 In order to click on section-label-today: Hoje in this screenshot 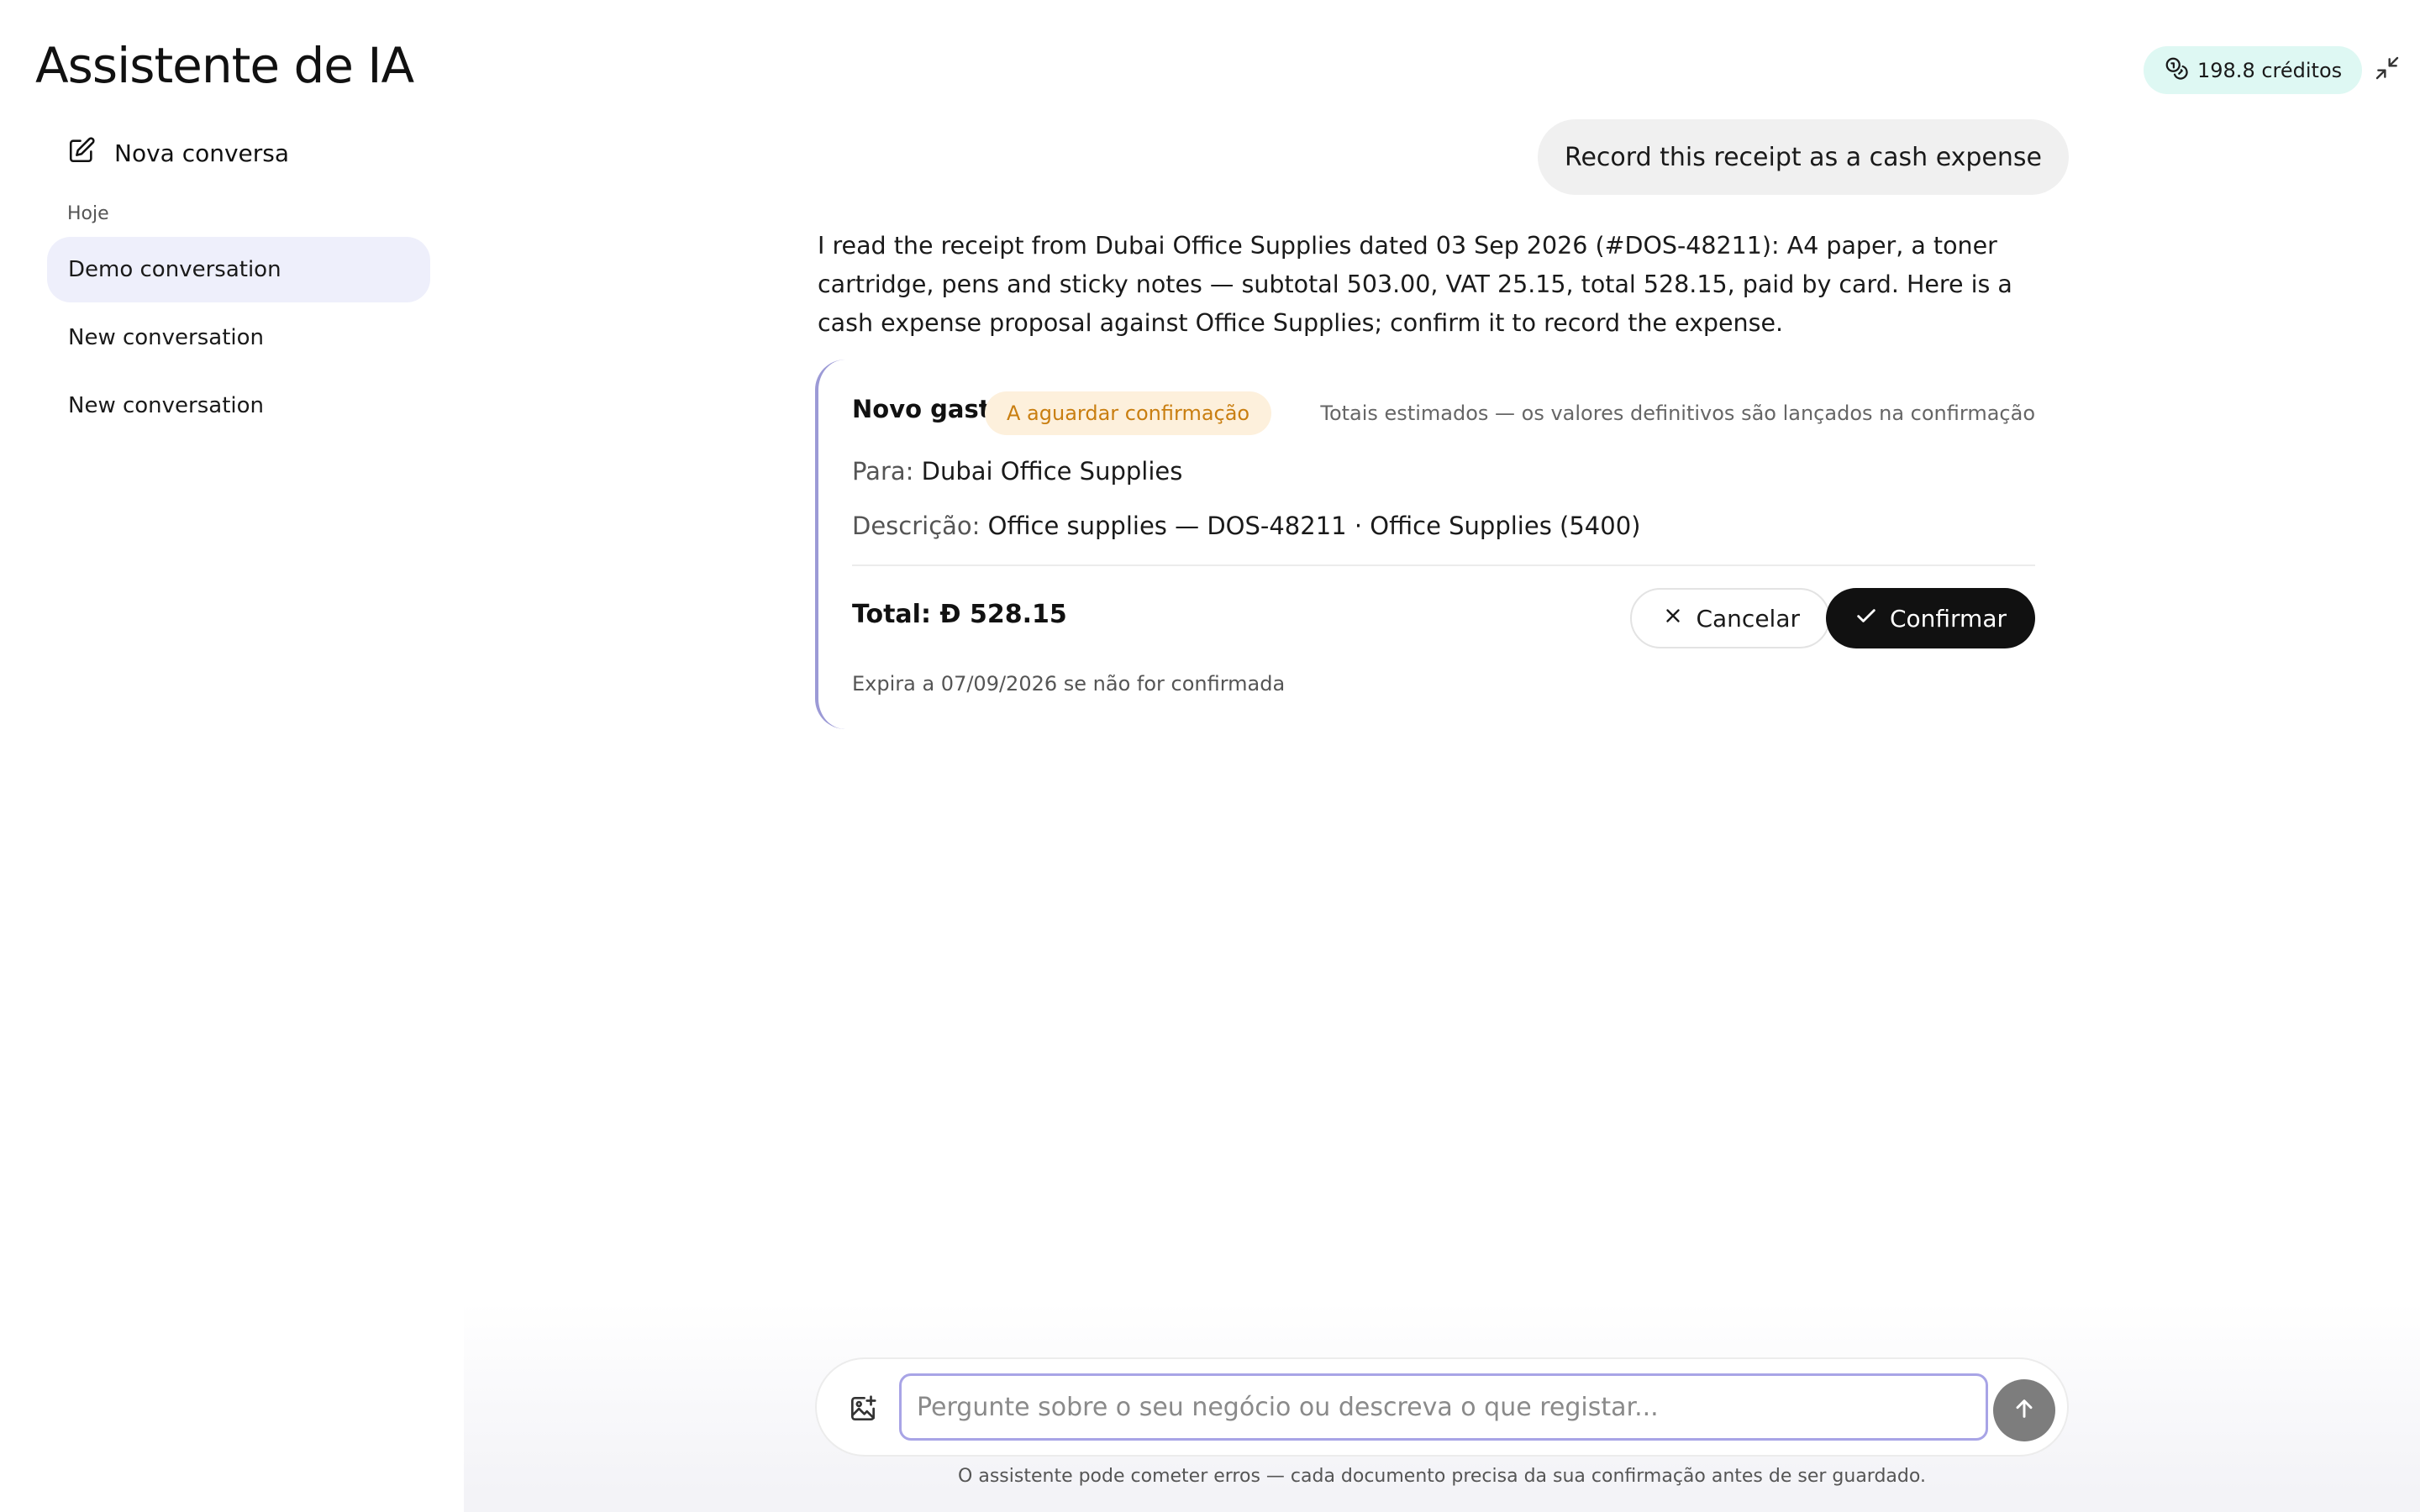, I will do `click(88, 213)`.